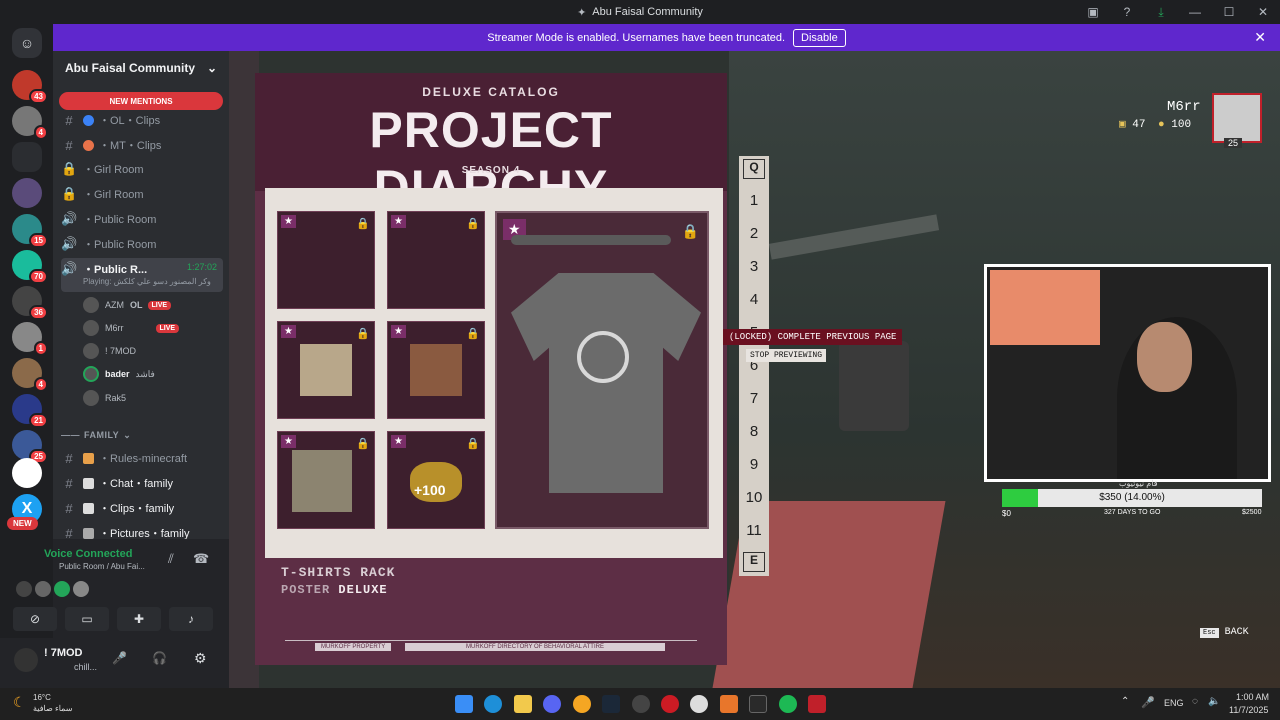  What do you see at coordinates (819, 37) in the screenshot?
I see `disable-button: Disable` at bounding box center [819, 37].